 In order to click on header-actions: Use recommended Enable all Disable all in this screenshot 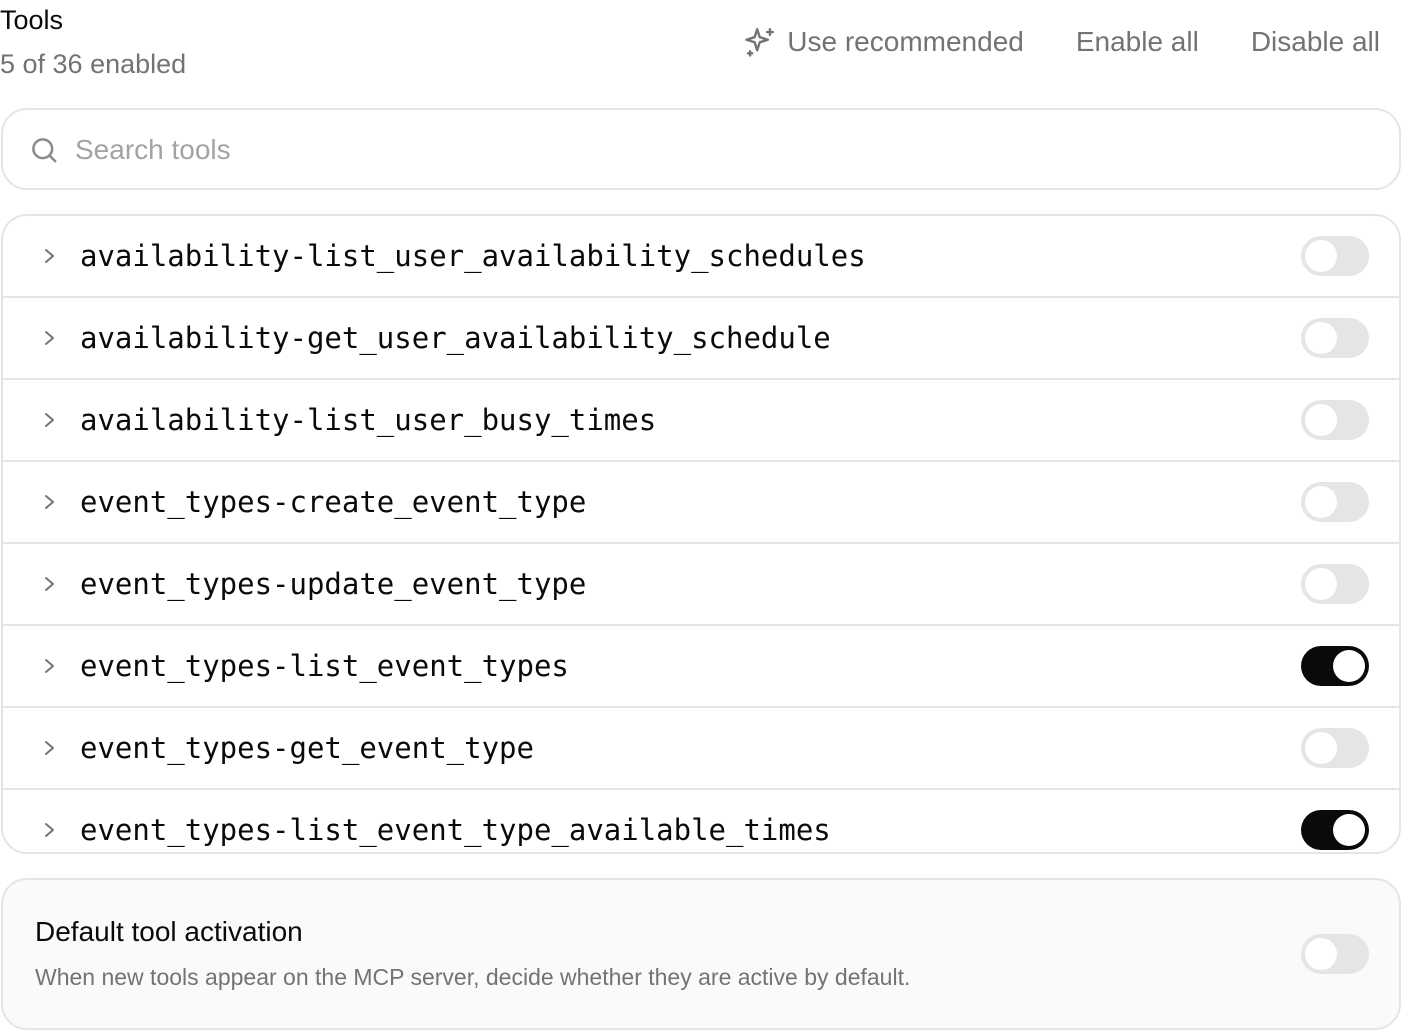, I will do `click(1061, 42)`.